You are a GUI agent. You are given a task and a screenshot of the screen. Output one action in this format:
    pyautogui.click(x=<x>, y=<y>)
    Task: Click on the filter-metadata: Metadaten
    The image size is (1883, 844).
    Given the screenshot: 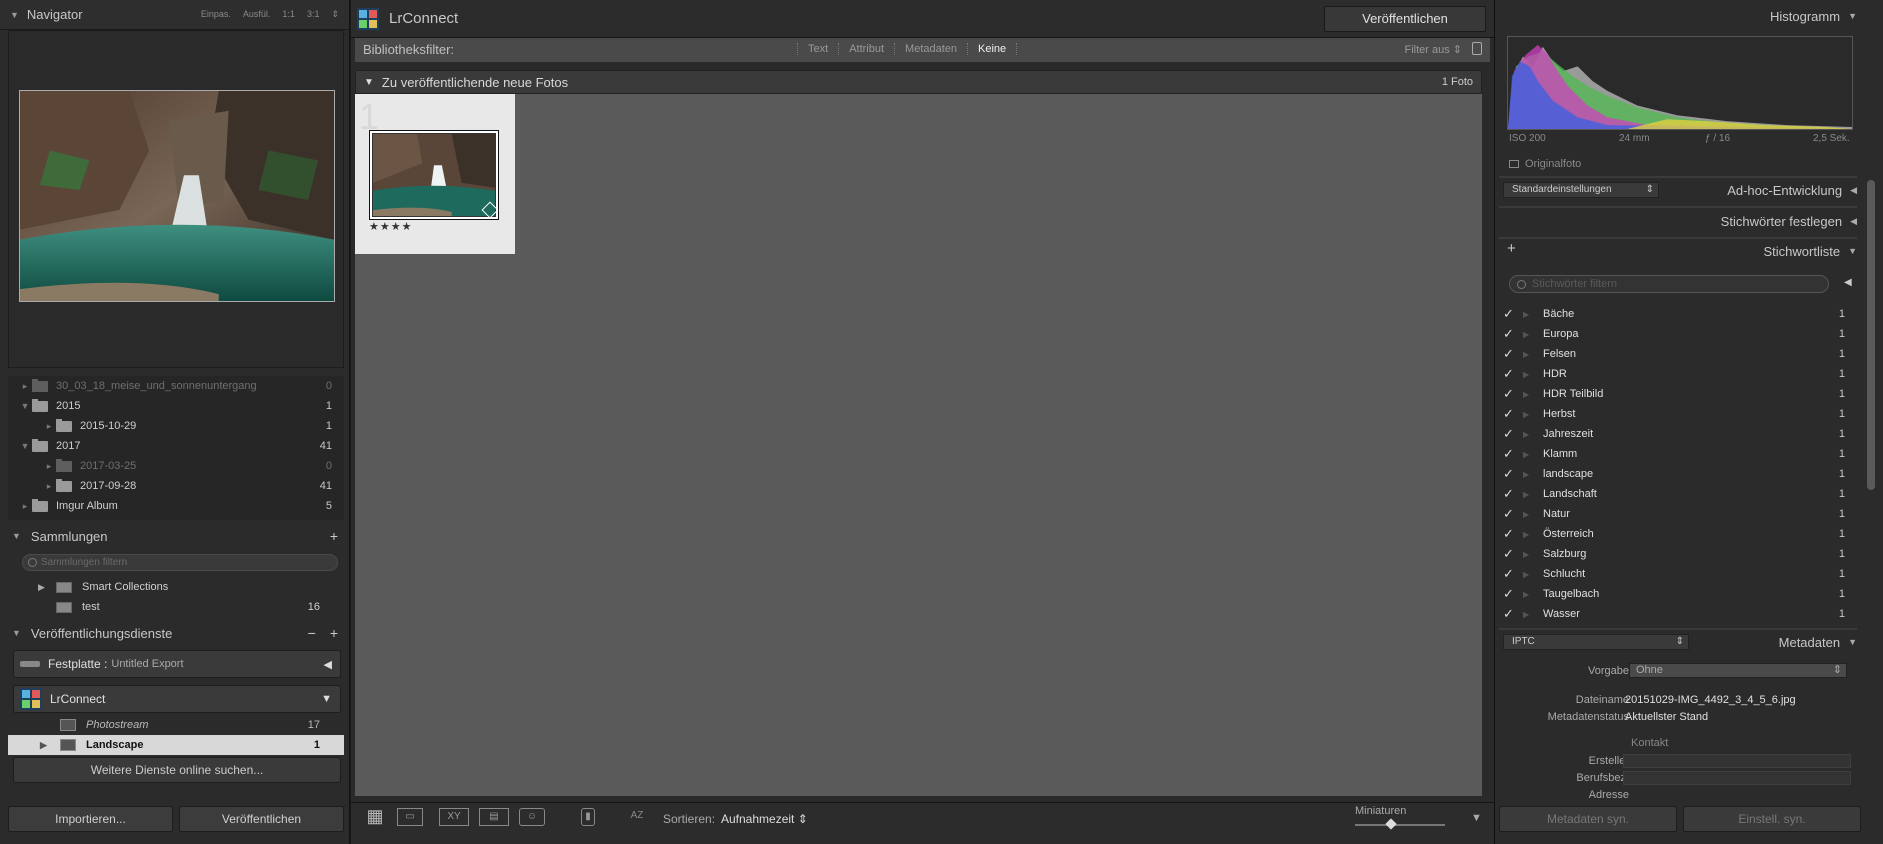 What is the action you would take?
    pyautogui.click(x=930, y=49)
    